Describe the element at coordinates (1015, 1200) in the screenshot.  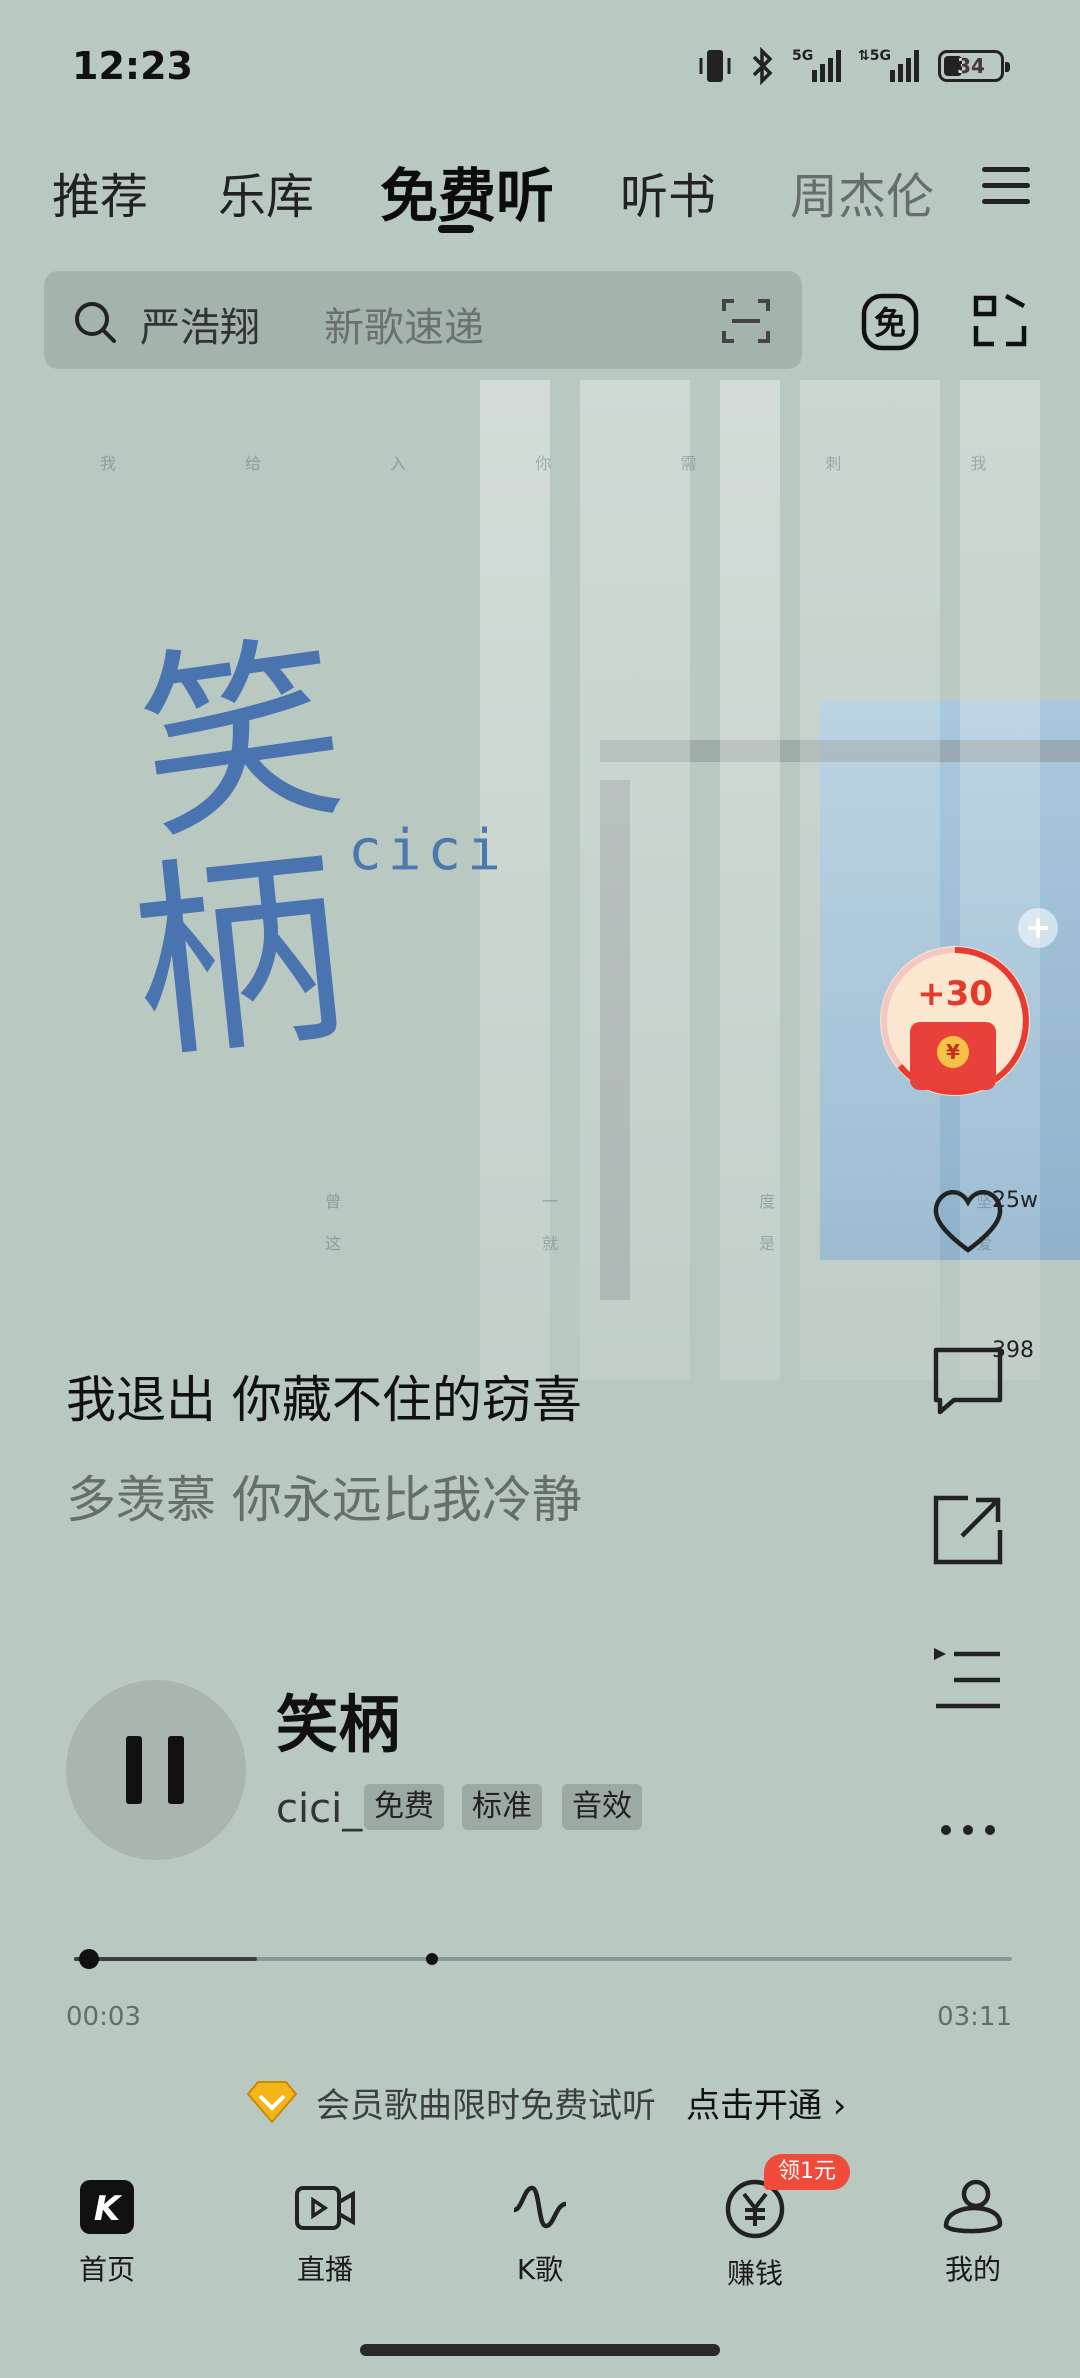
I see `like-count: 25w` at that location.